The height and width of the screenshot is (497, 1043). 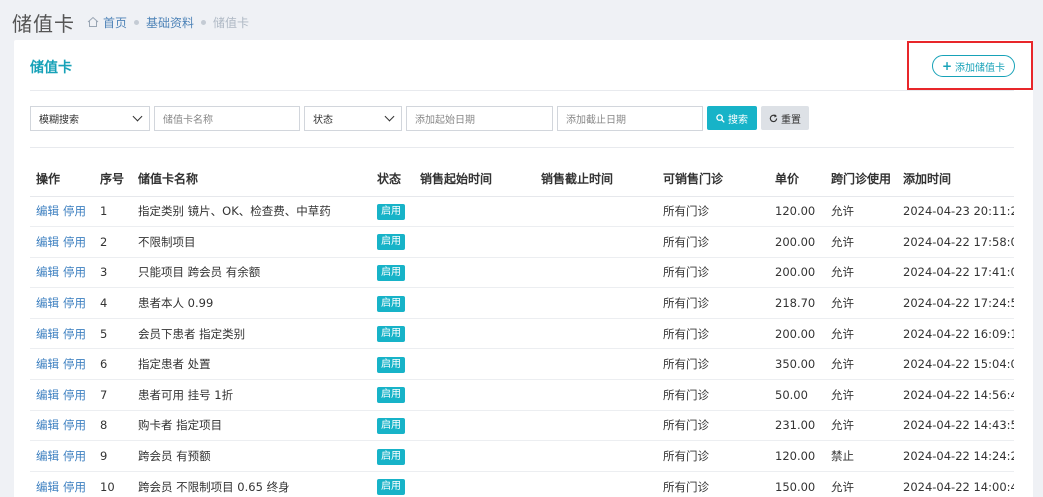 What do you see at coordinates (479, 118) in the screenshot?
I see `start-date-input: 添加起始日期` at bounding box center [479, 118].